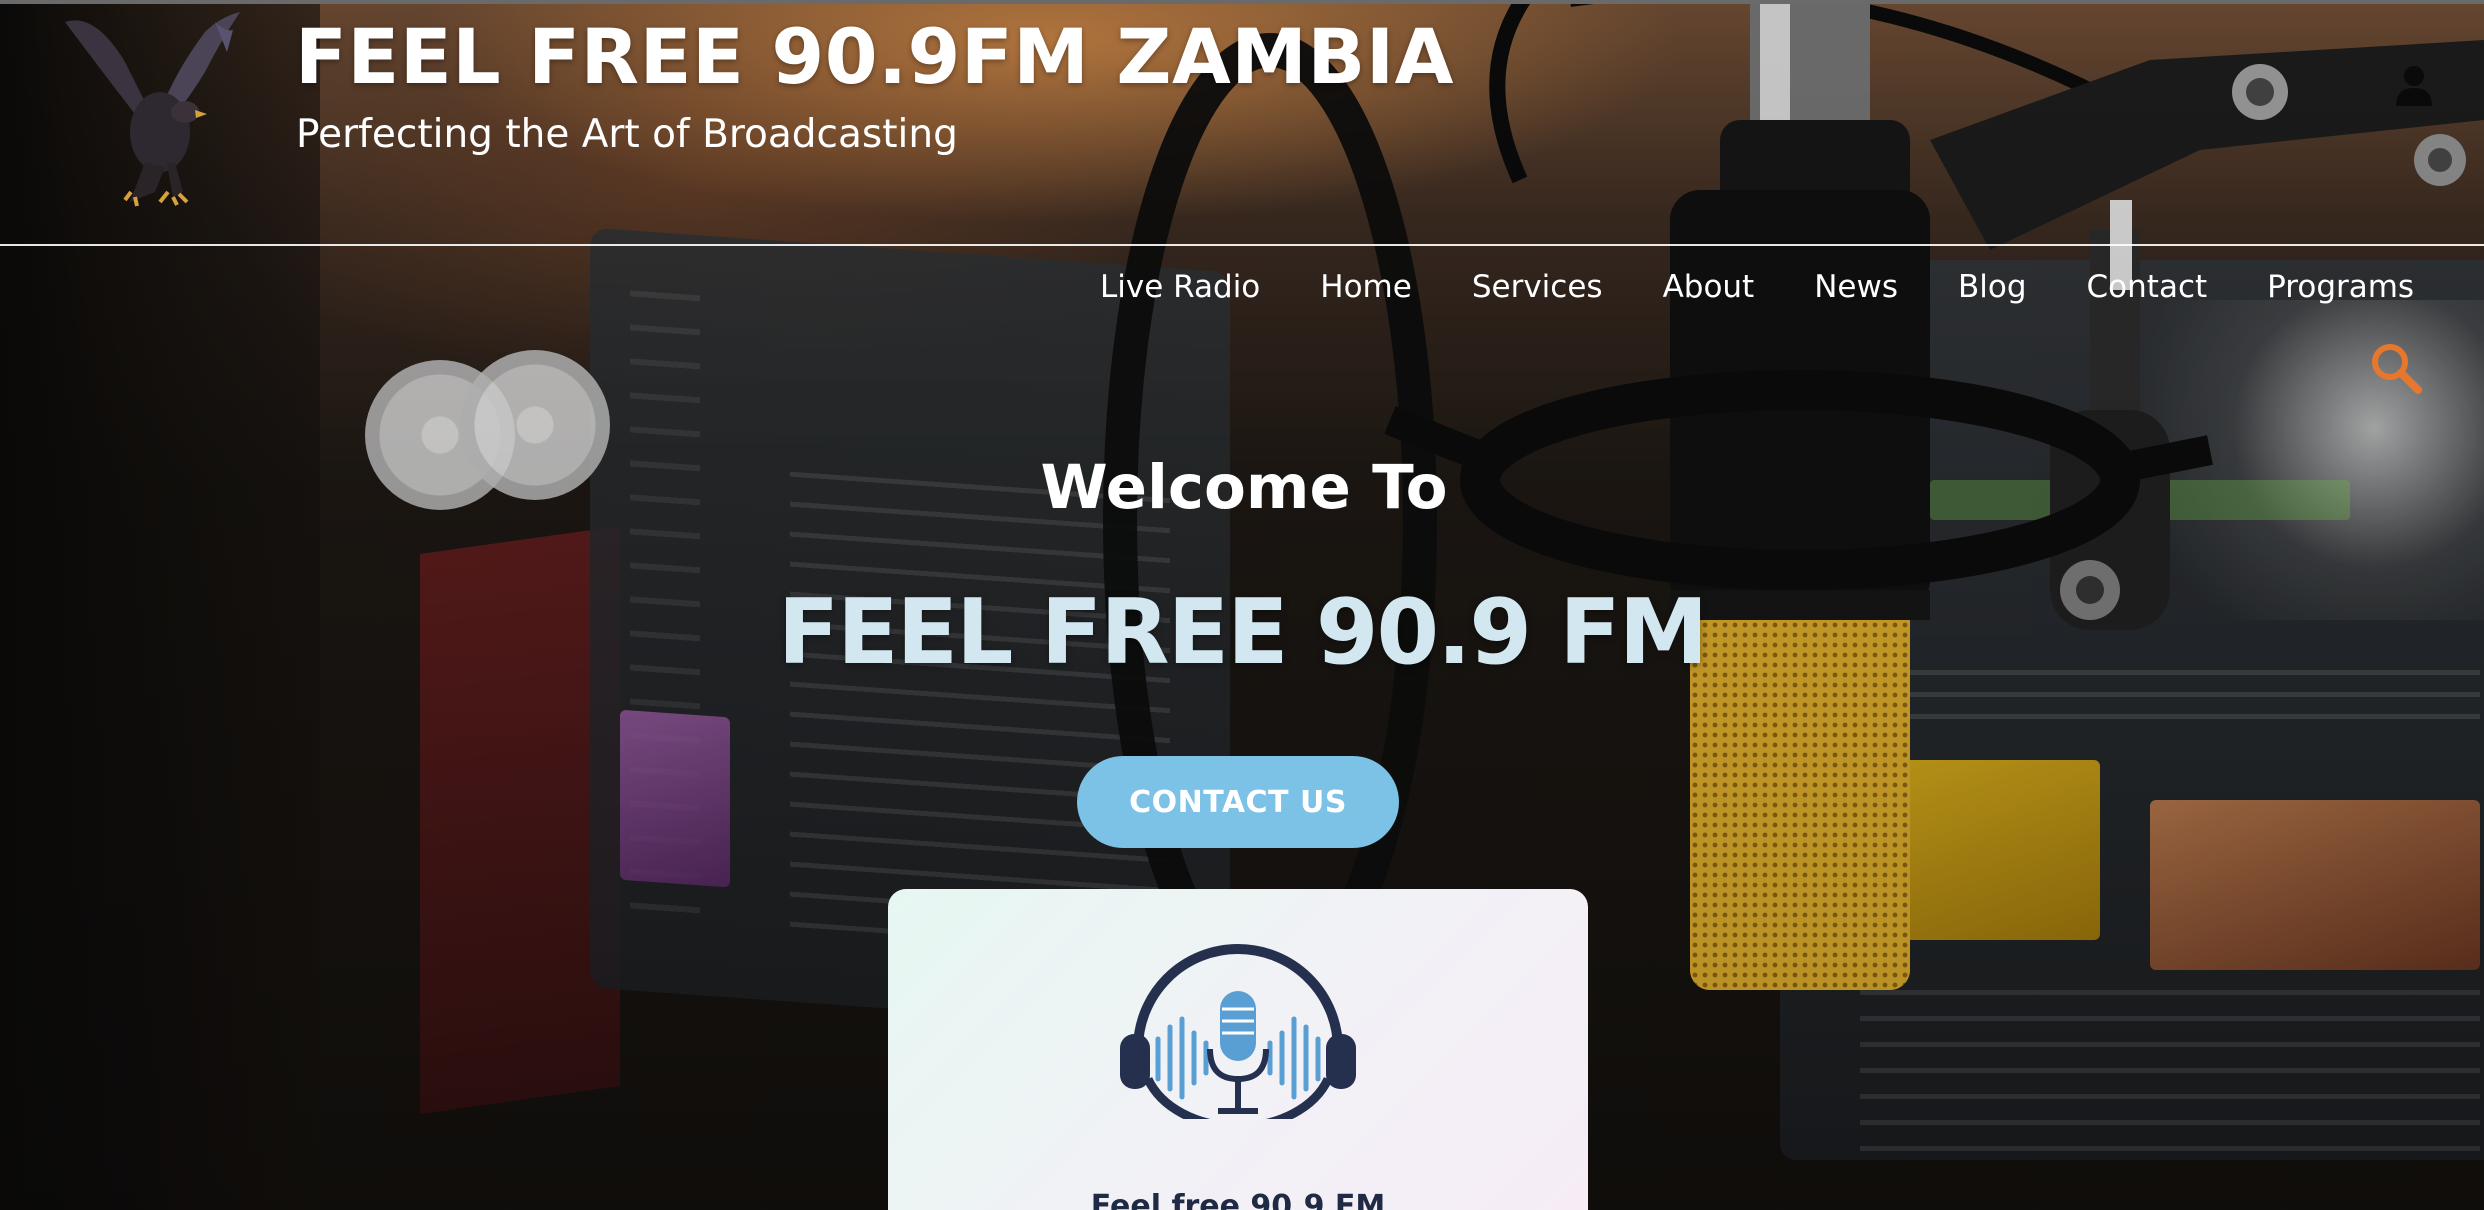 The width and height of the screenshot is (2484, 1210). What do you see at coordinates (1709, 287) in the screenshot?
I see `nav-item-about: About` at bounding box center [1709, 287].